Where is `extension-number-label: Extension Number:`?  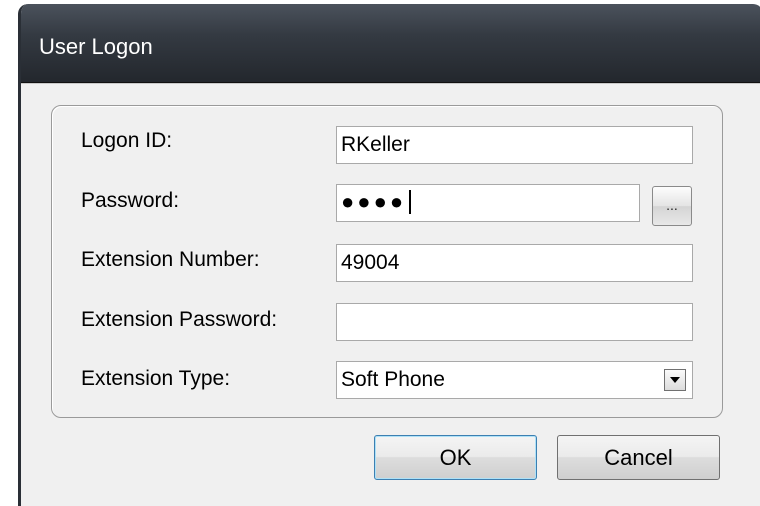
extension-number-label: Extension Number: is located at coordinates (170, 259).